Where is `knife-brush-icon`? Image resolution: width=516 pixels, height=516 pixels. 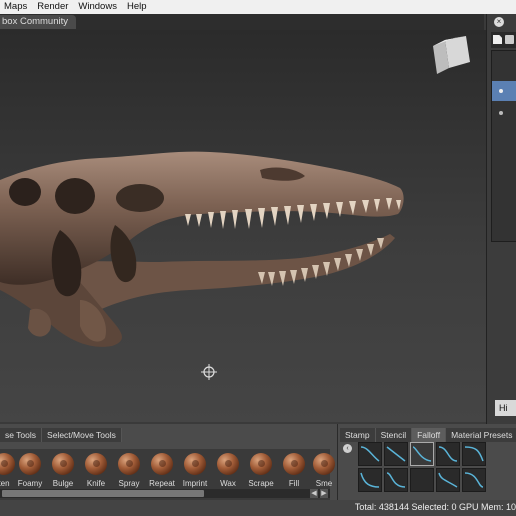
knife-brush-icon is located at coordinates (96, 464).